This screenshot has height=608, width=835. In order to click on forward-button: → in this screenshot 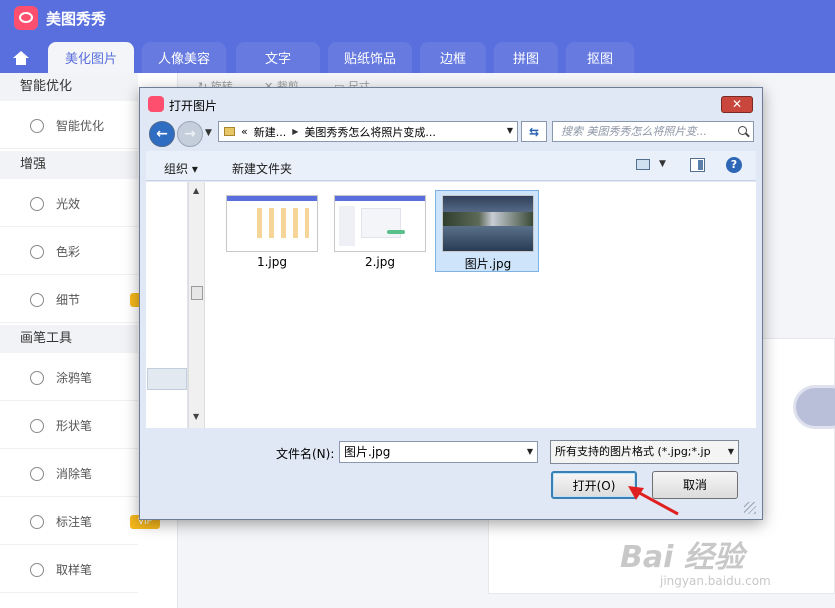, I will do `click(190, 134)`.